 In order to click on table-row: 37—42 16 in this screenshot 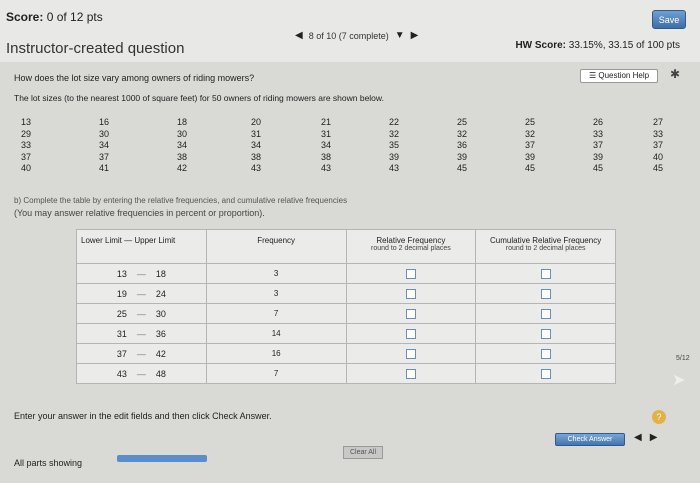, I will do `click(346, 353)`.